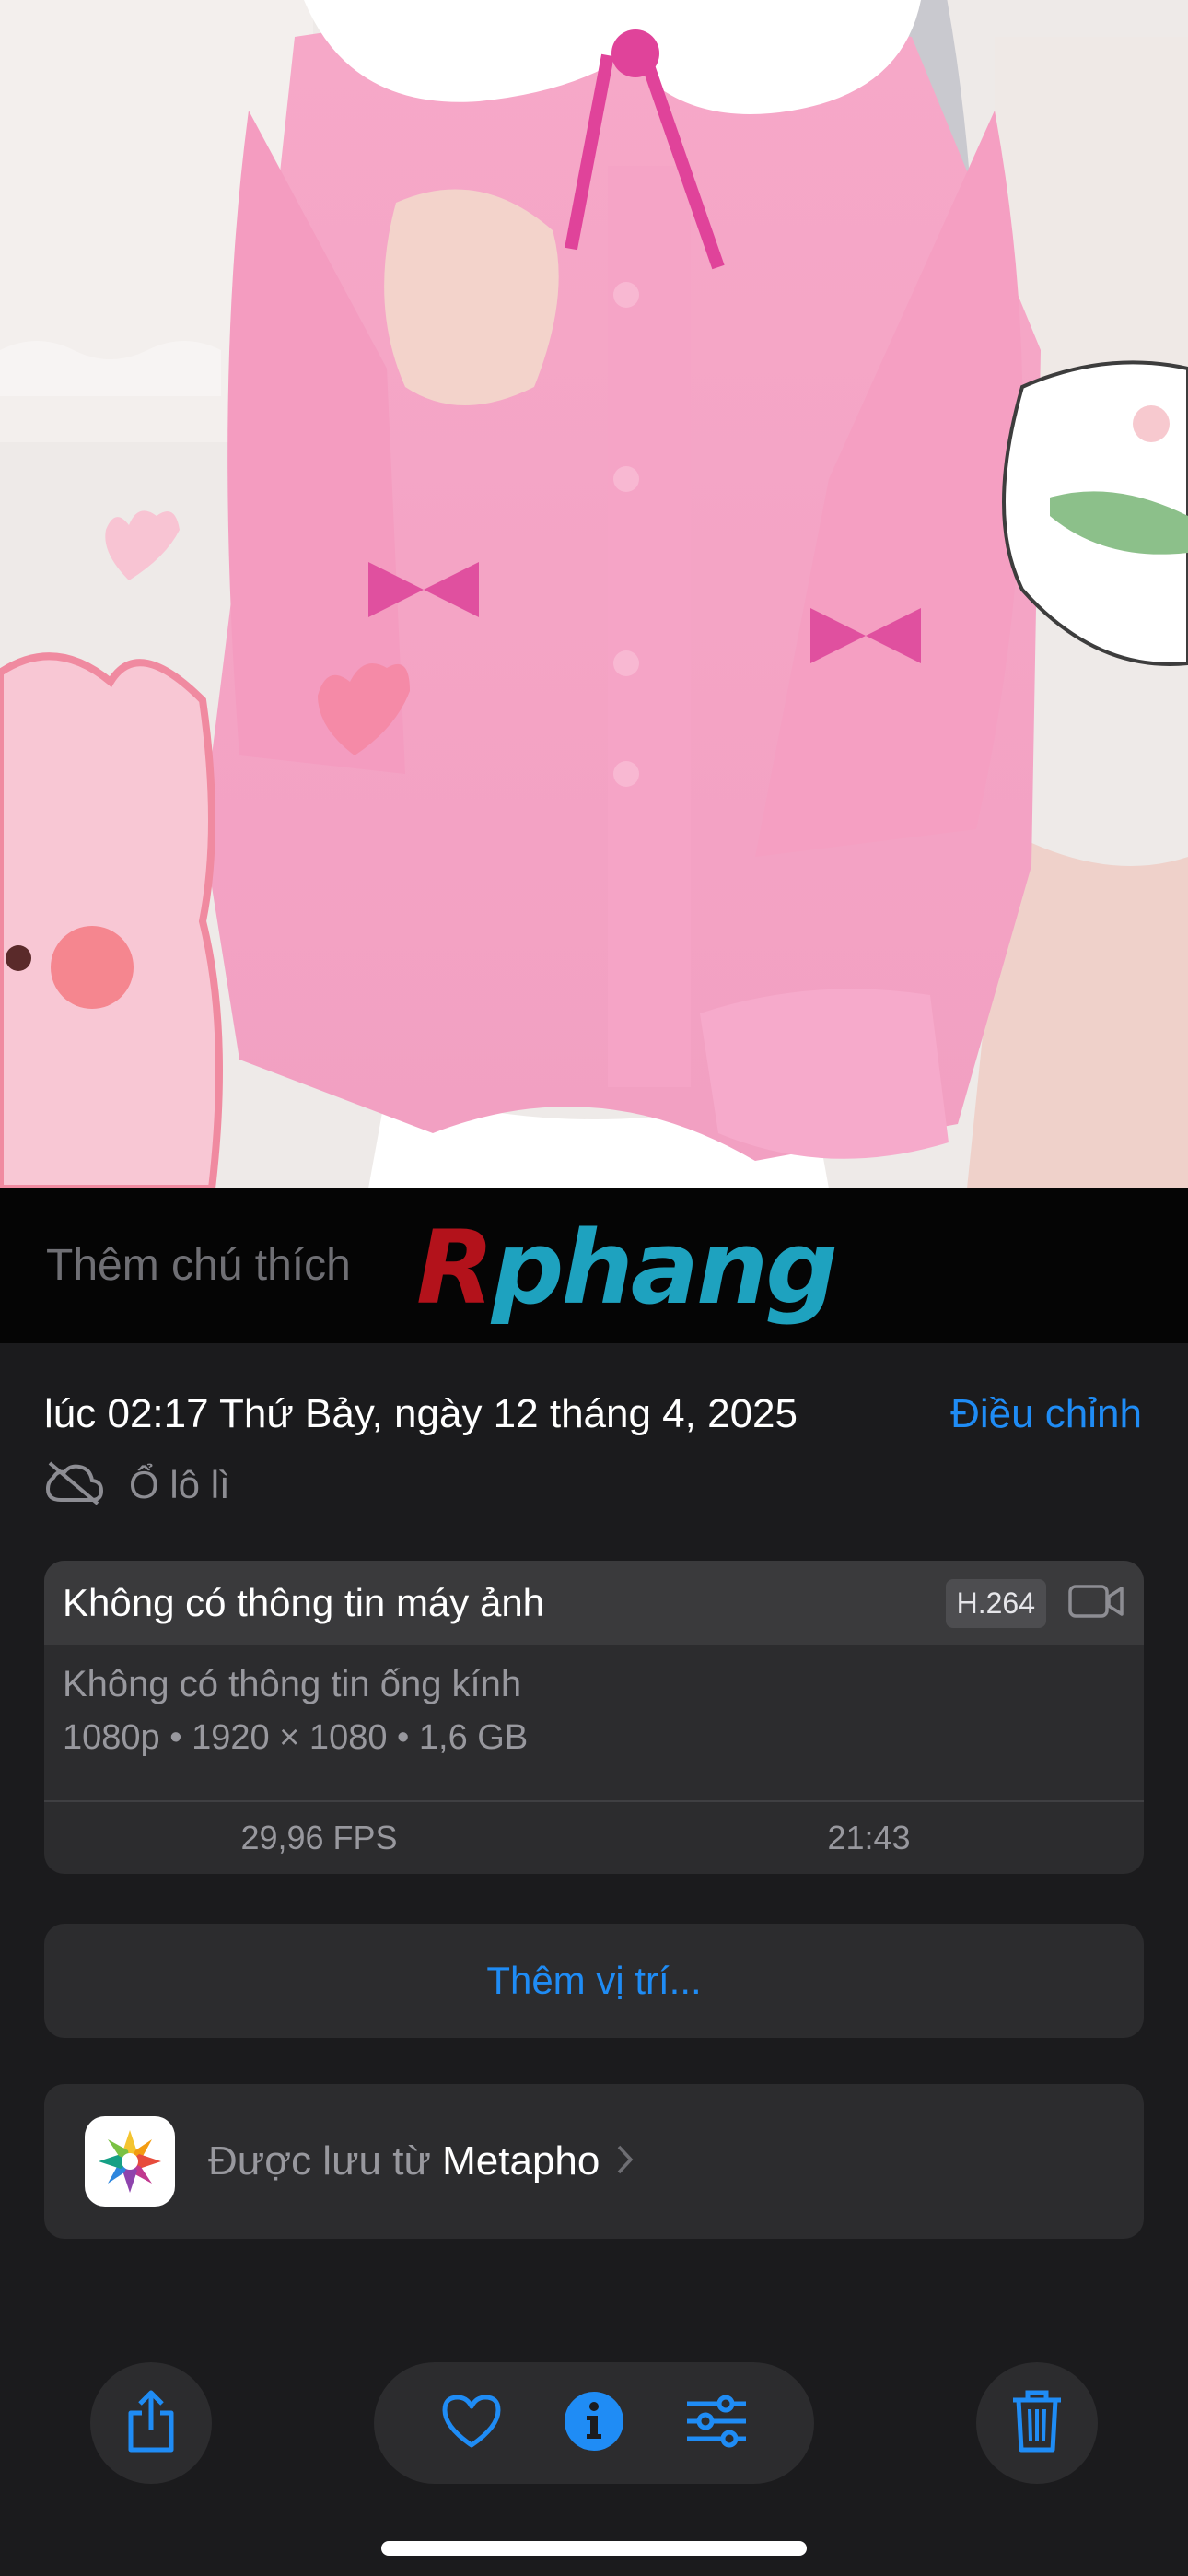 The width and height of the screenshot is (1188, 2576). Describe the element at coordinates (74, 1484) in the screenshot. I see `cloud-off-icon` at that location.